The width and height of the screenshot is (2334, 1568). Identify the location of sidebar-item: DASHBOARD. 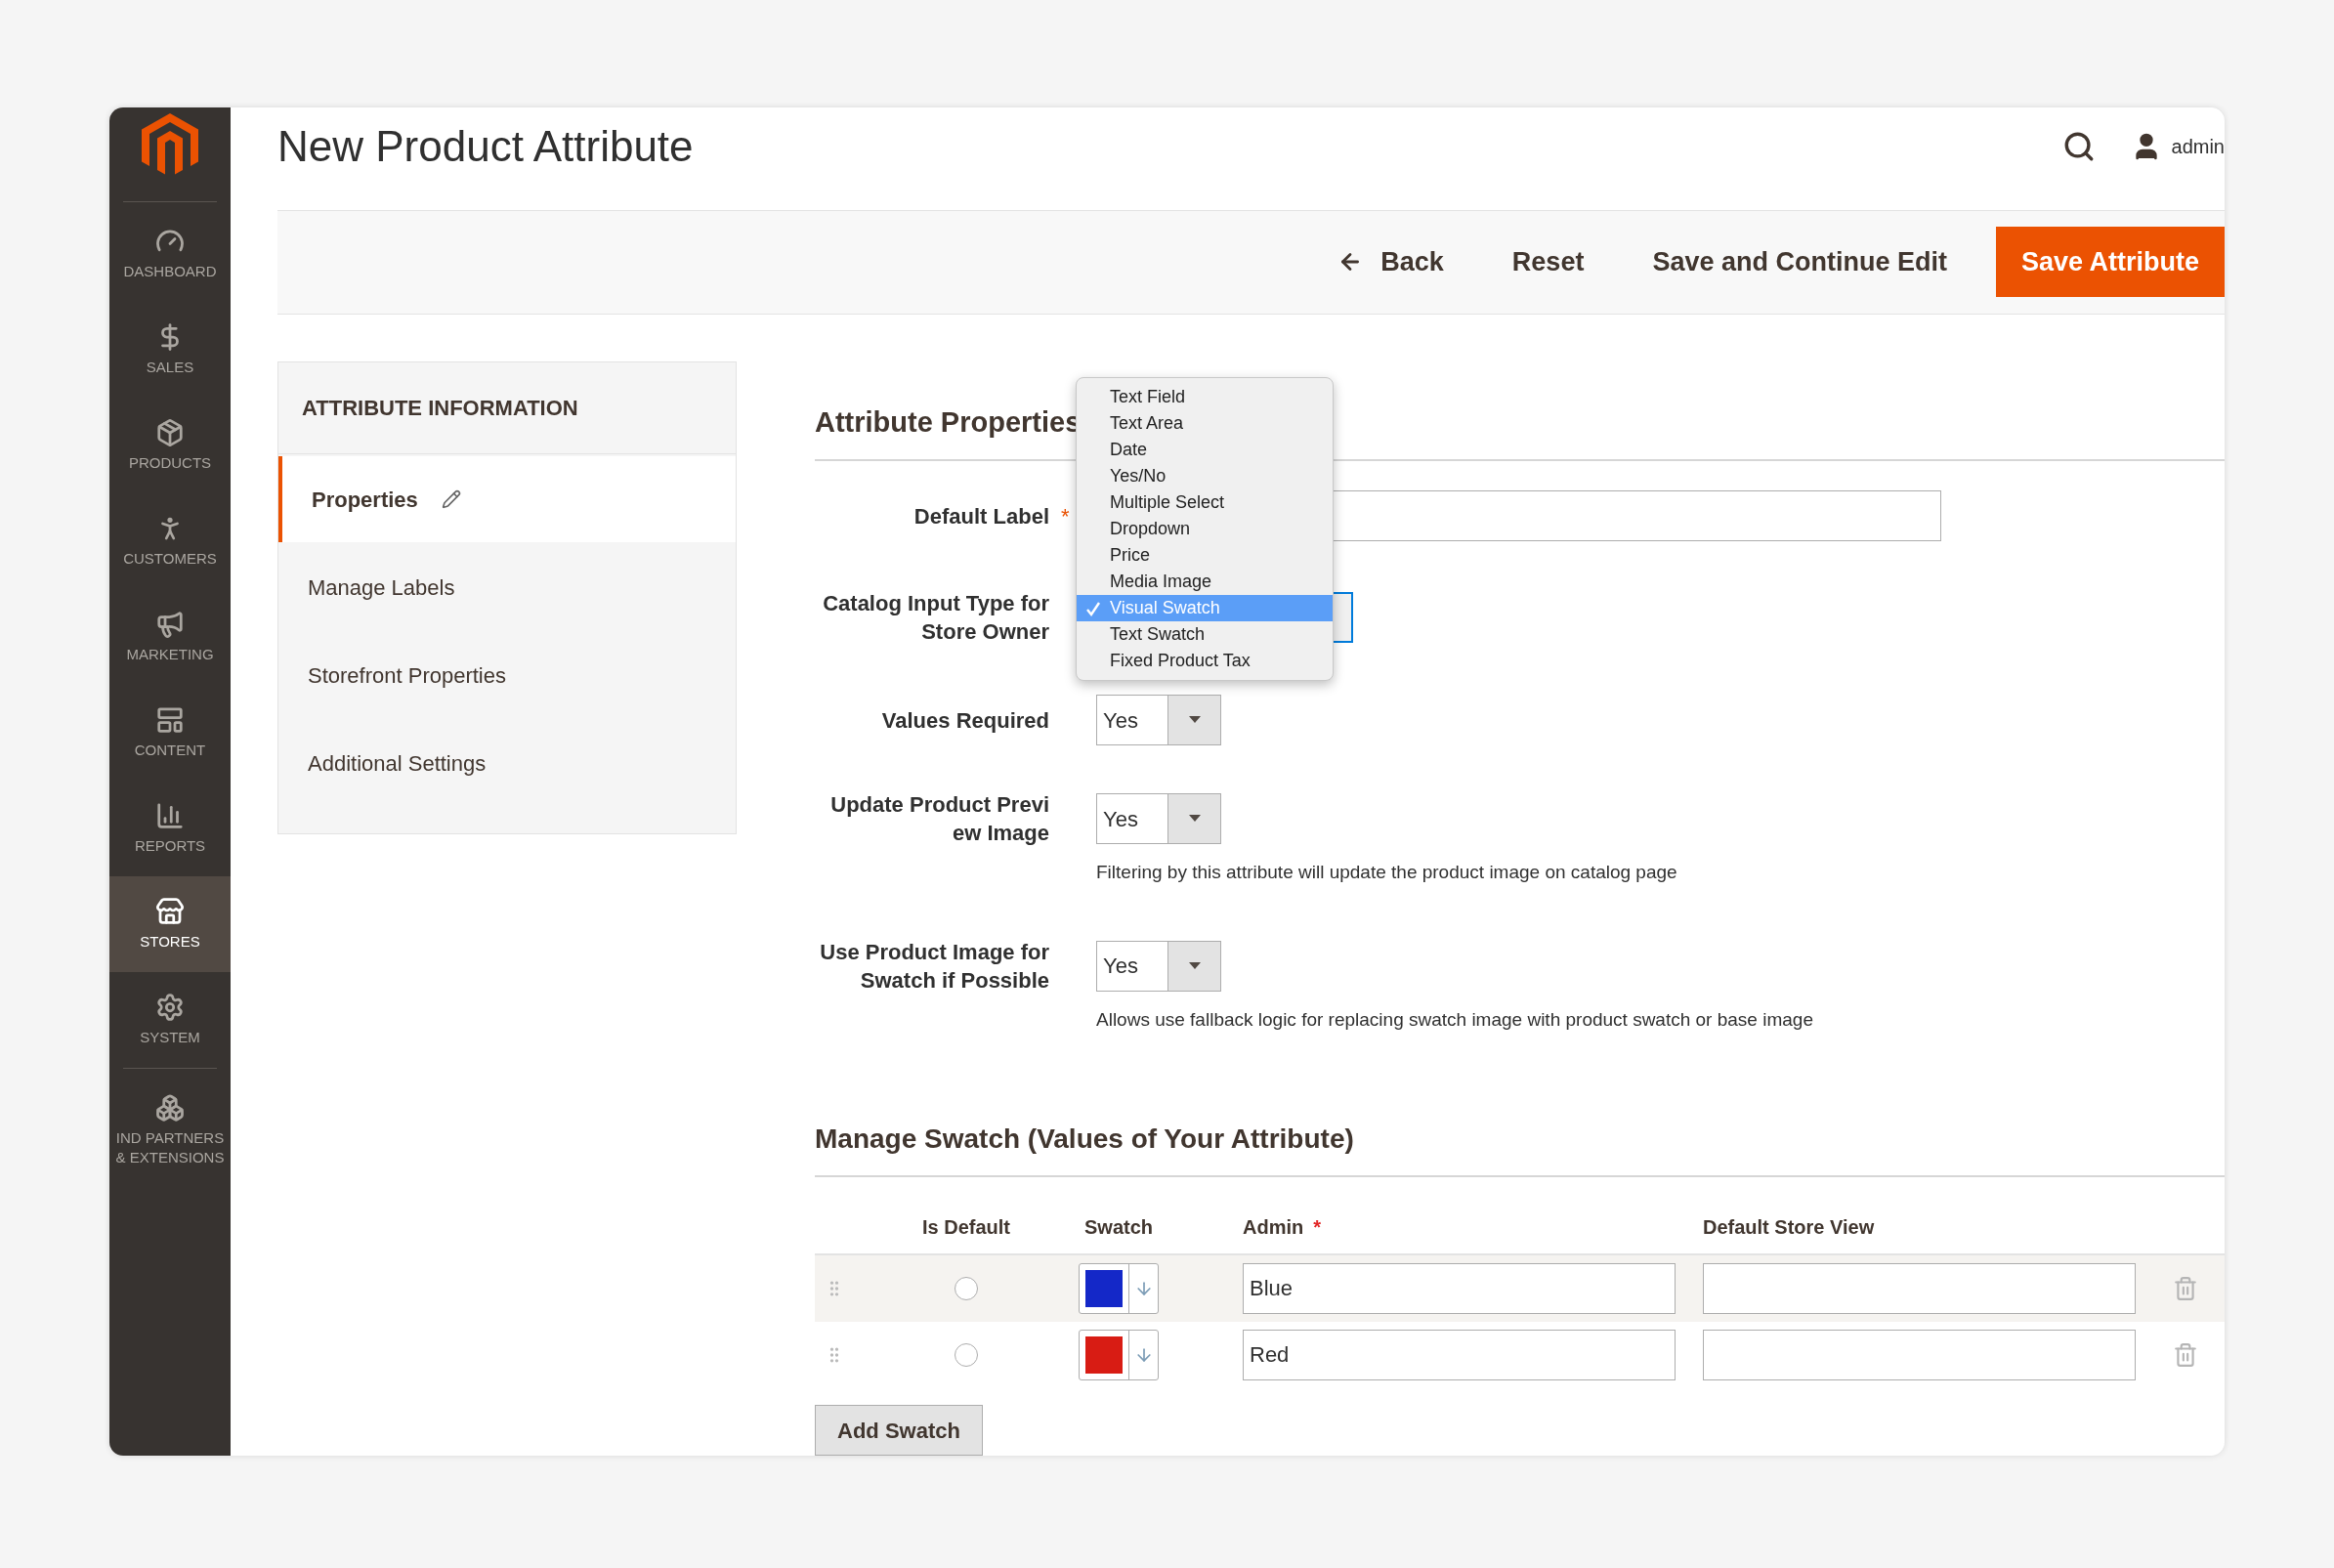
(170, 254).